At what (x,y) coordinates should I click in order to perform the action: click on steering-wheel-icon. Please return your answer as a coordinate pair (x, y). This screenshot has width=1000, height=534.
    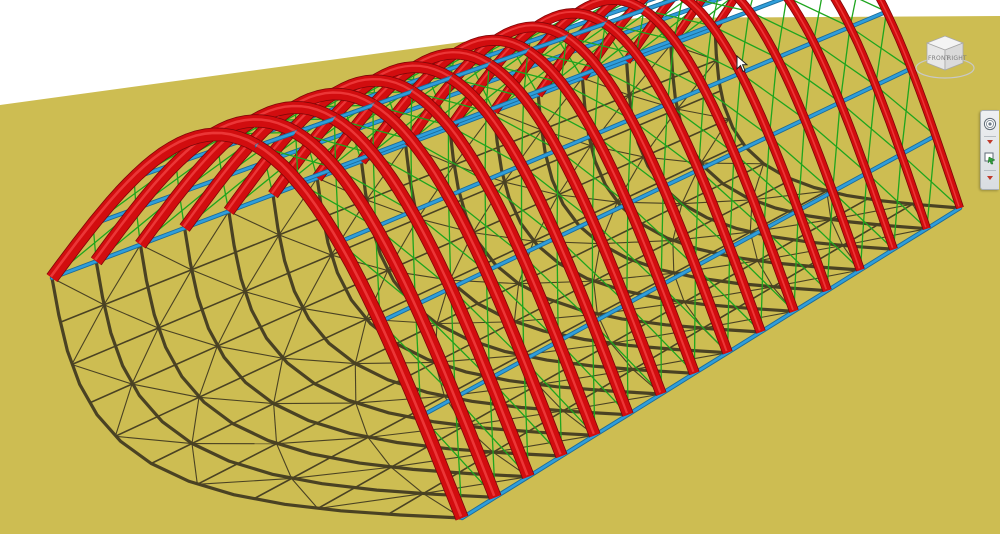
    Looking at the image, I should click on (990, 124).